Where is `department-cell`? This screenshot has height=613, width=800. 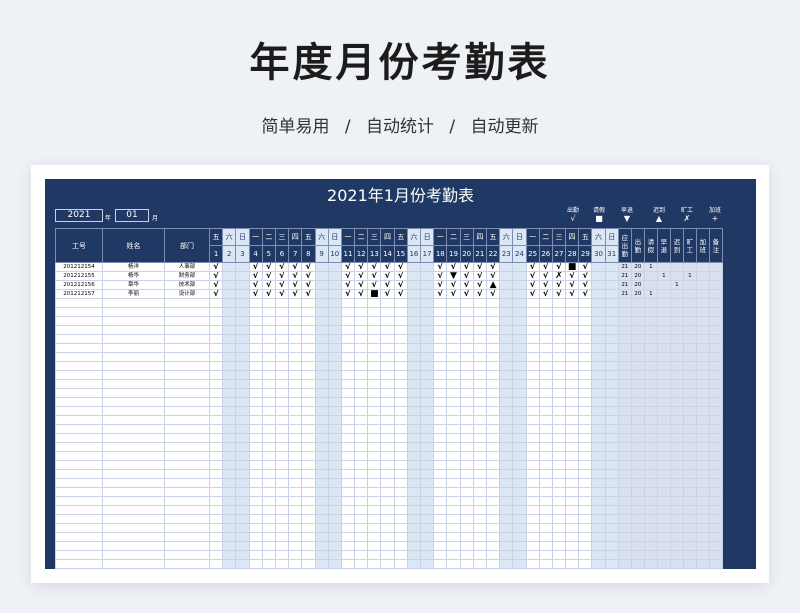 department-cell is located at coordinates (187, 546).